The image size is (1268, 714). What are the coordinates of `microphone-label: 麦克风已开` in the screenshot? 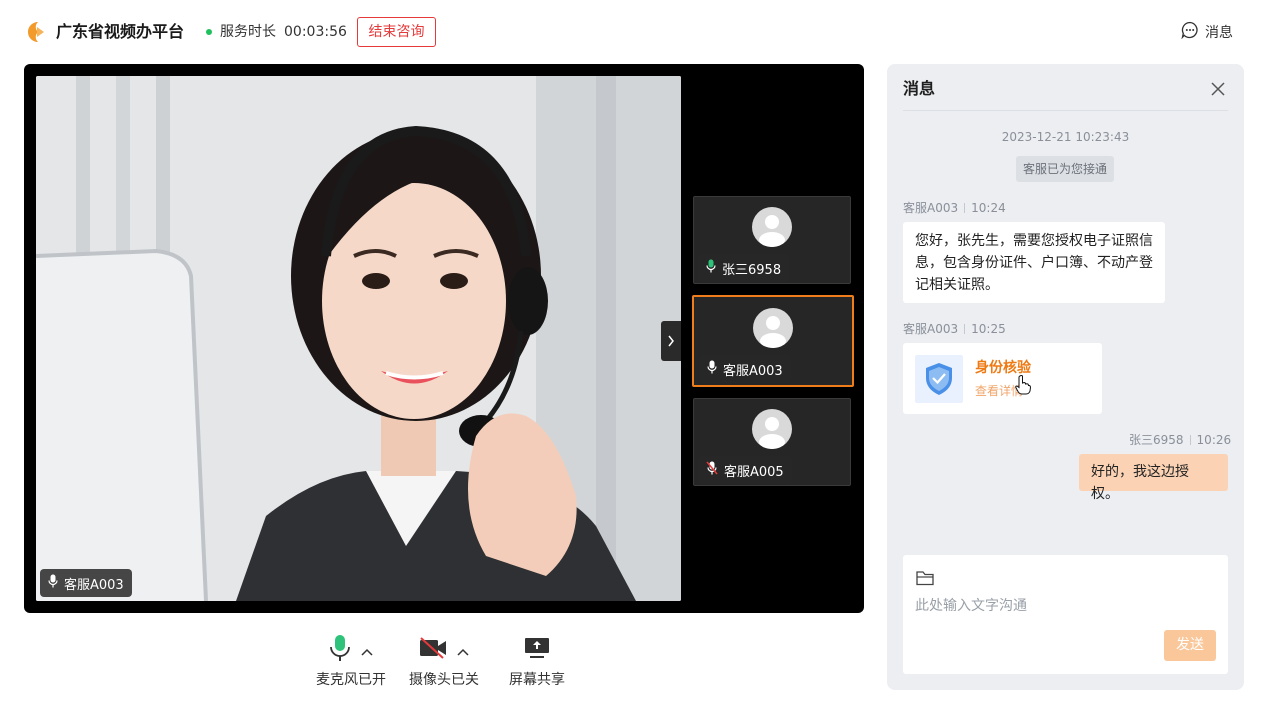 It's located at (351, 680).